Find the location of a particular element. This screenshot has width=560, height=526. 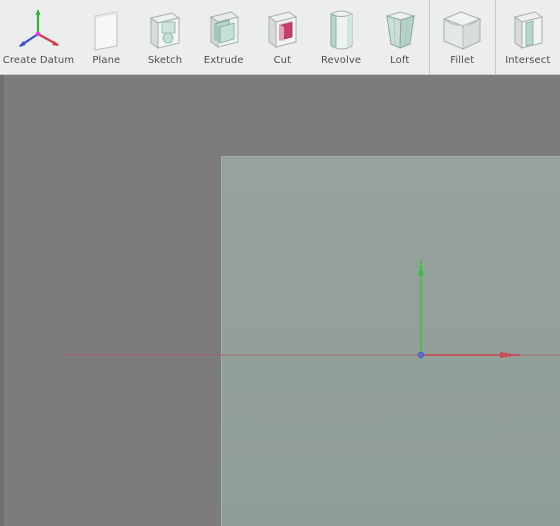

cut-label: Cut is located at coordinates (282, 60).